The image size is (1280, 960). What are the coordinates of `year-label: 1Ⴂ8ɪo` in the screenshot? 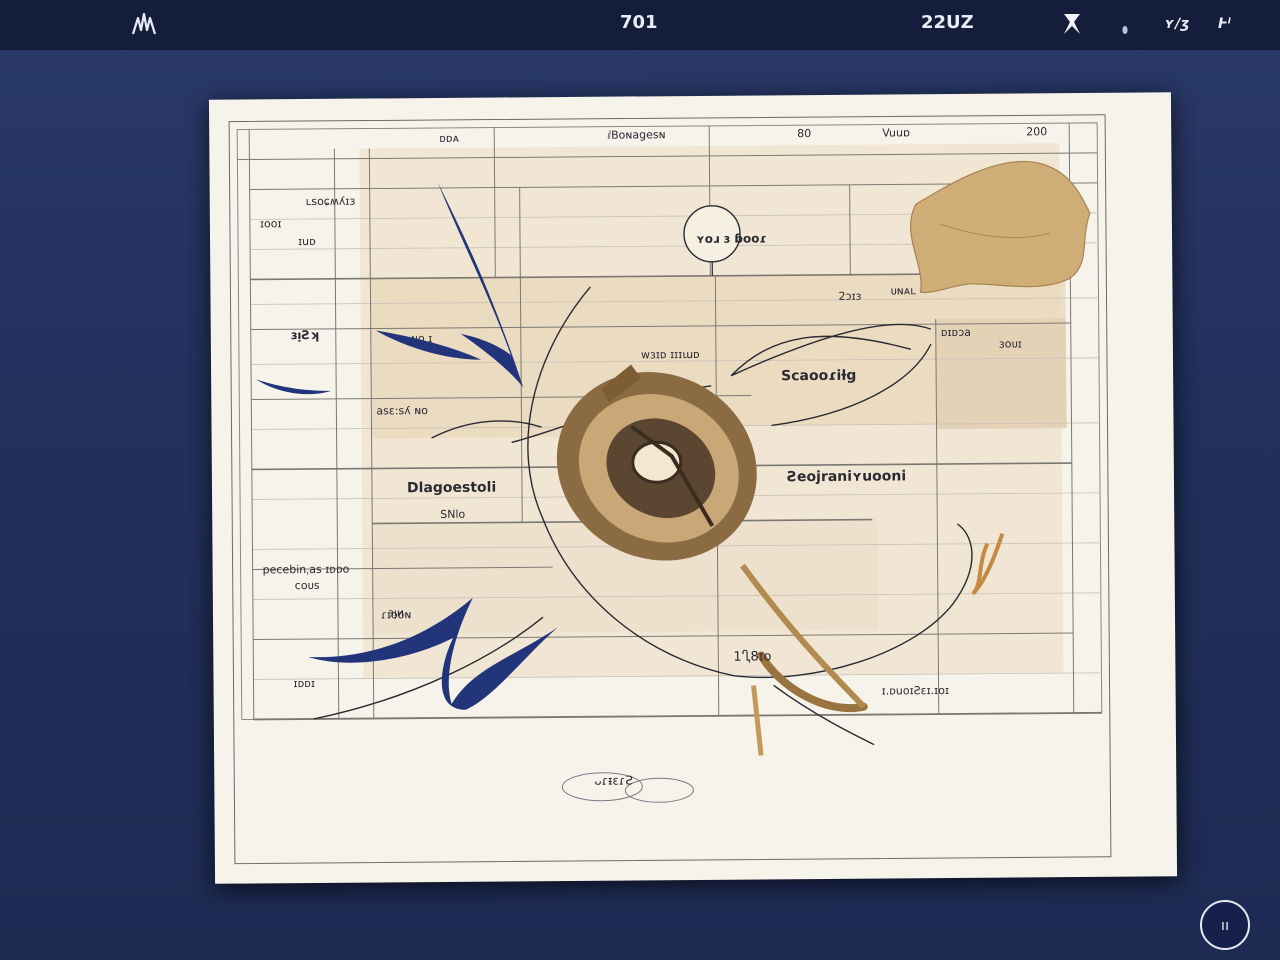 It's located at (752, 656).